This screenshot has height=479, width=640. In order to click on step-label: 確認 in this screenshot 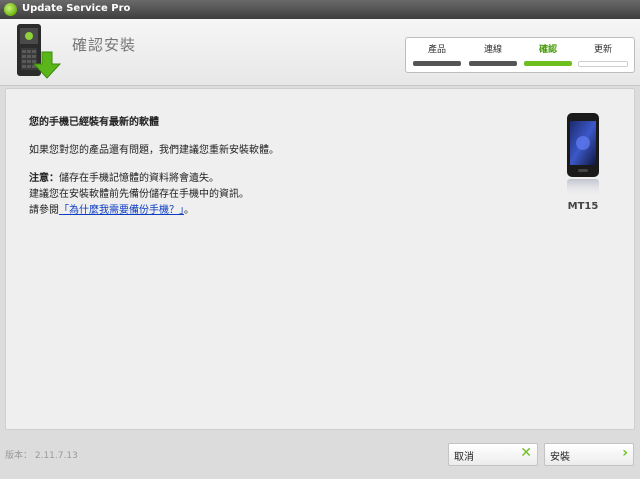, I will do `click(547, 50)`.